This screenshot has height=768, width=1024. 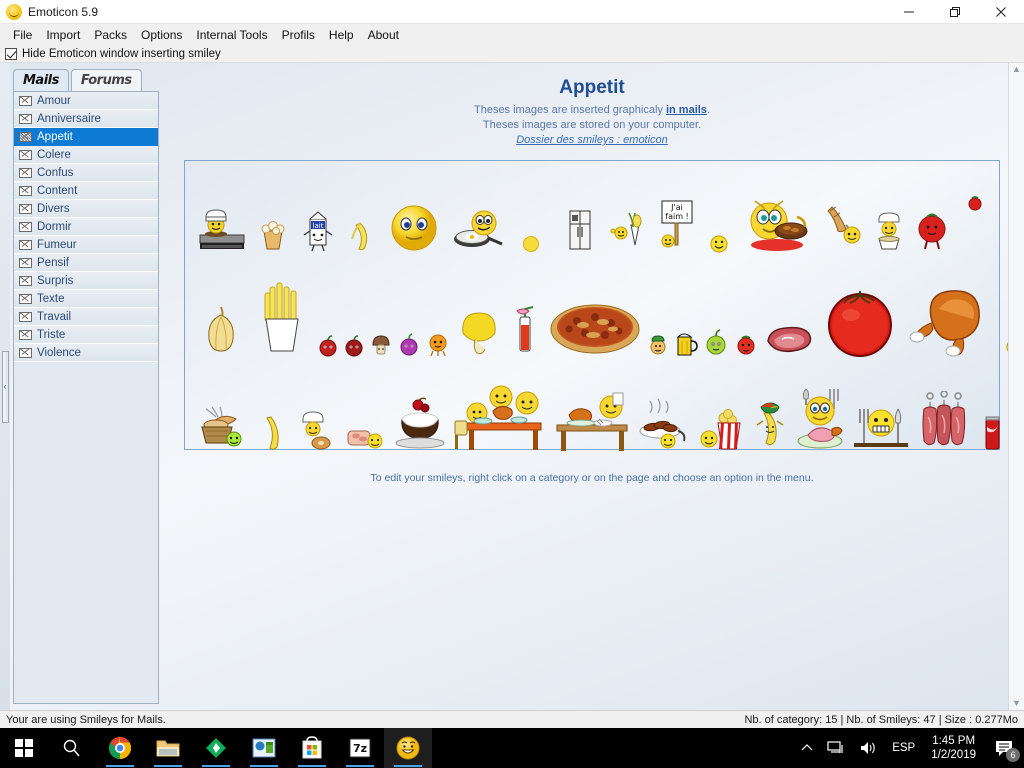 I want to click on notifications-button: 6, so click(x=1004, y=748).